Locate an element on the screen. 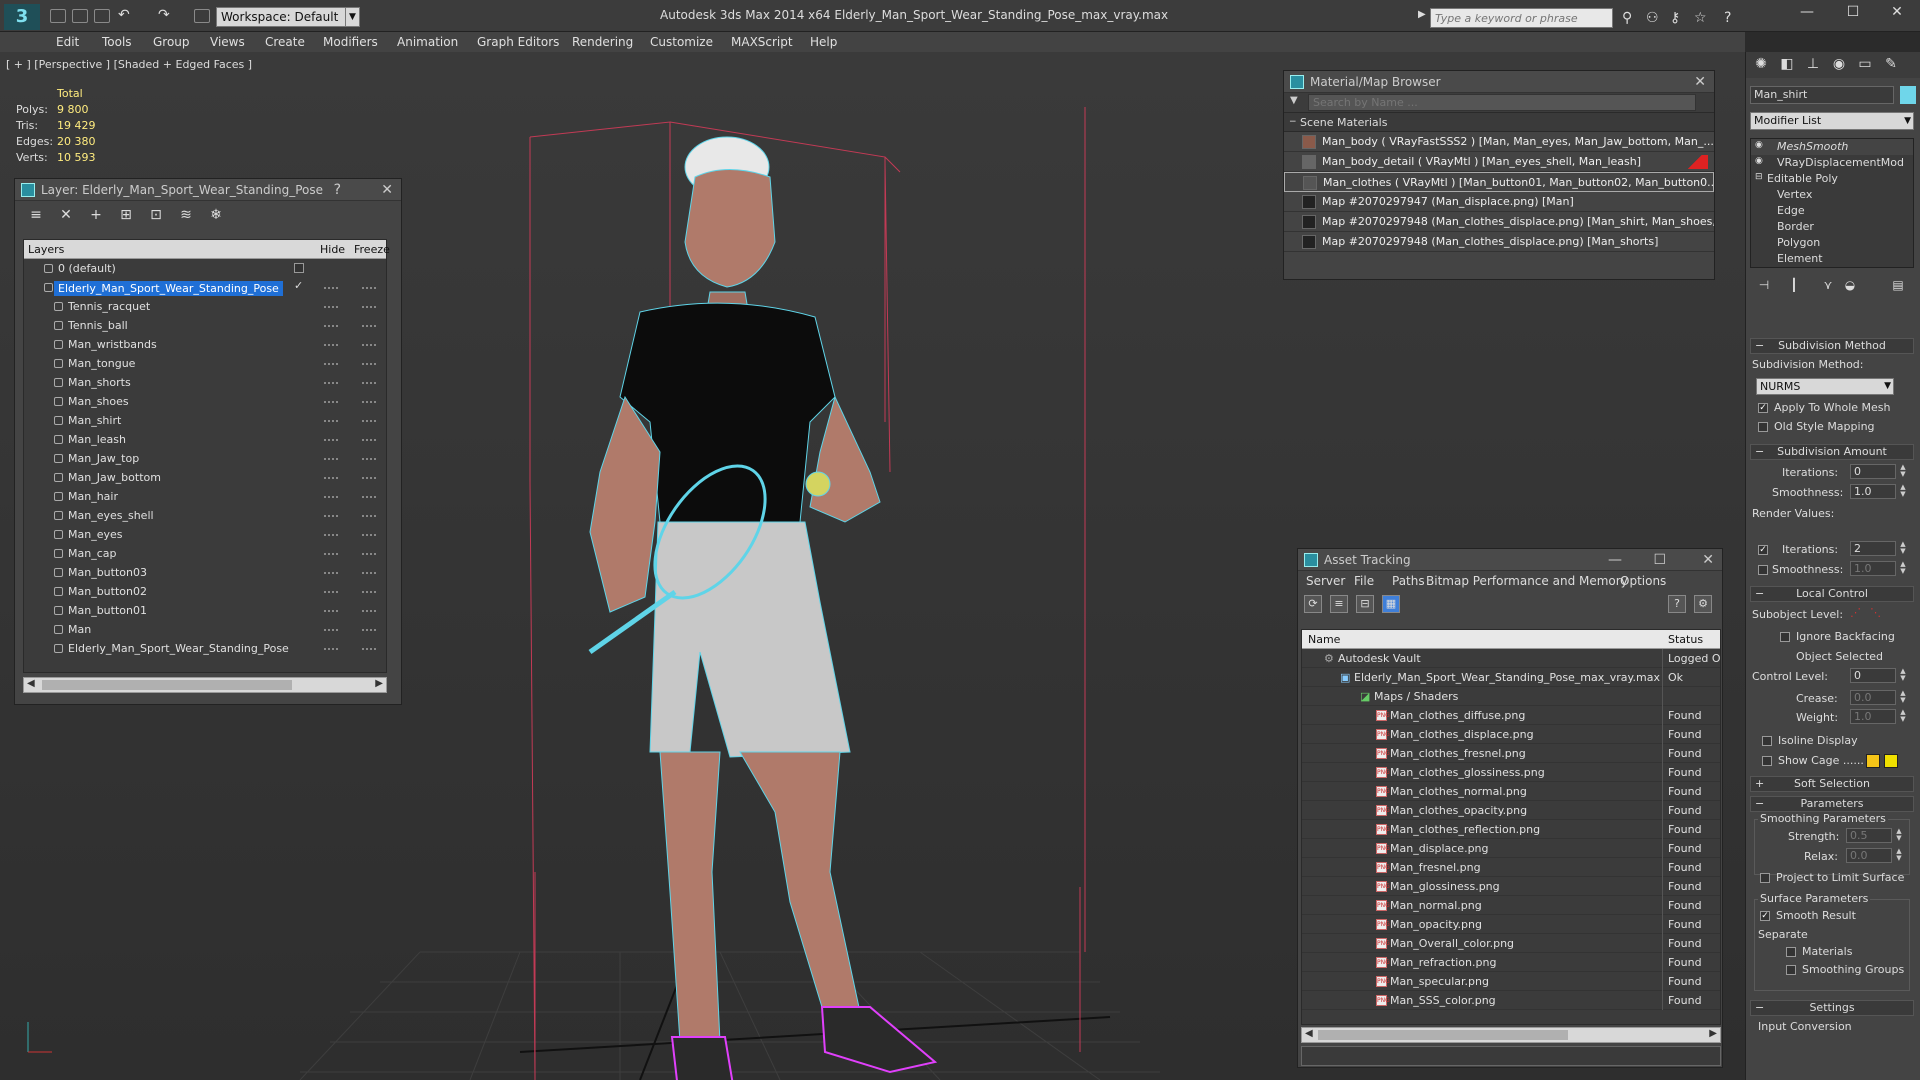 The image size is (1920, 1080). stack-item-vraydisplacement: ◉ VRayDisplacementMod is located at coordinates (1832, 163).